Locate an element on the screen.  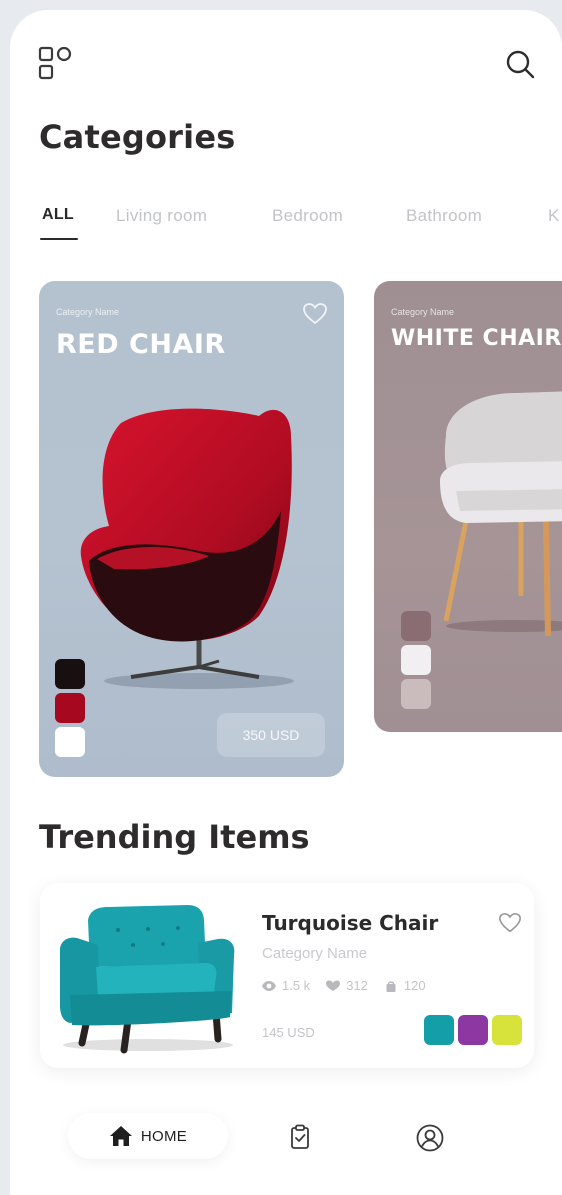
tab-bedroom: Bedroom is located at coordinates (307, 216).